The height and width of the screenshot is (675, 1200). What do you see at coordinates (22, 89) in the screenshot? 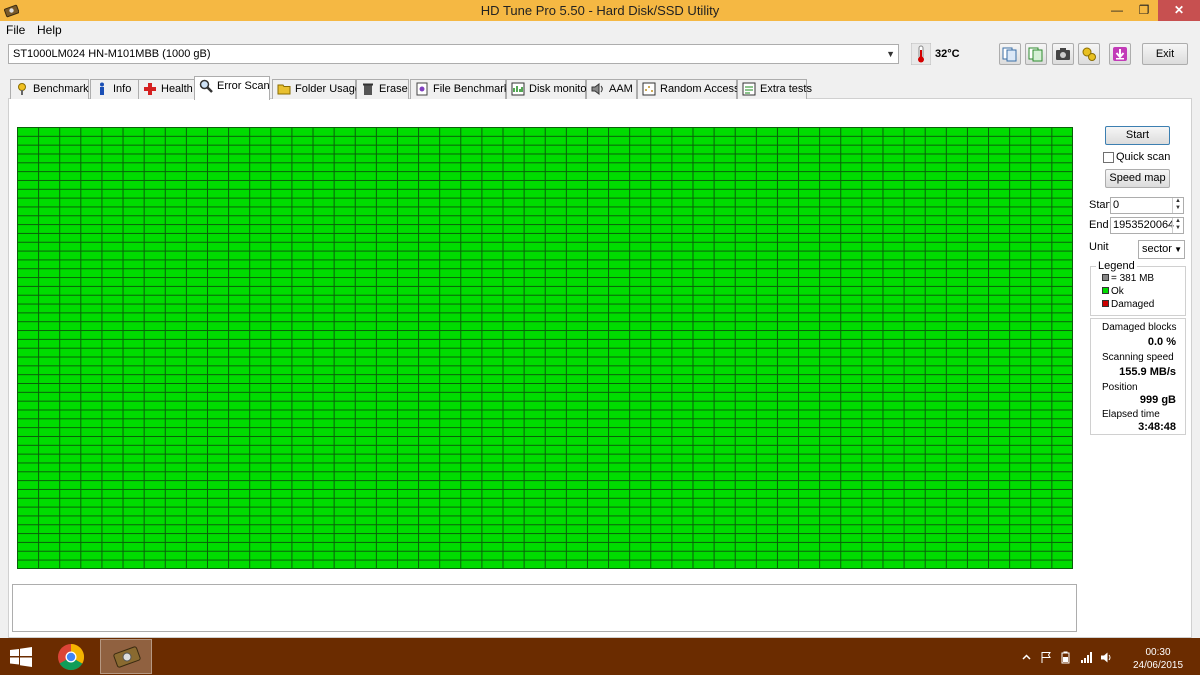
I see `benchmark-icon` at bounding box center [22, 89].